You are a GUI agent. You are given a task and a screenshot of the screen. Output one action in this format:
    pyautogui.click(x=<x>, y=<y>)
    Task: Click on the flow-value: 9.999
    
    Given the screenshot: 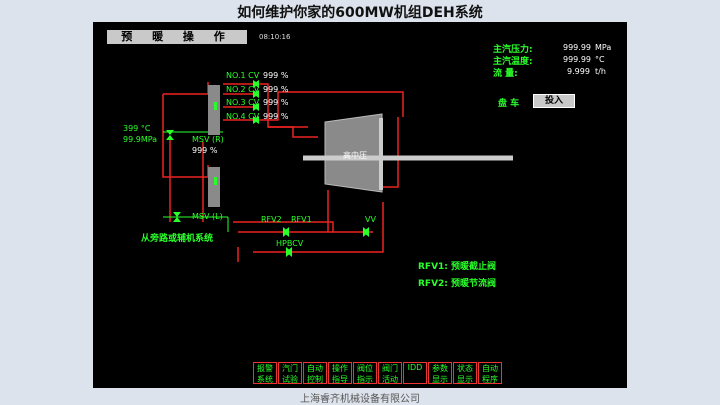 What is the action you would take?
    pyautogui.click(x=578, y=71)
    